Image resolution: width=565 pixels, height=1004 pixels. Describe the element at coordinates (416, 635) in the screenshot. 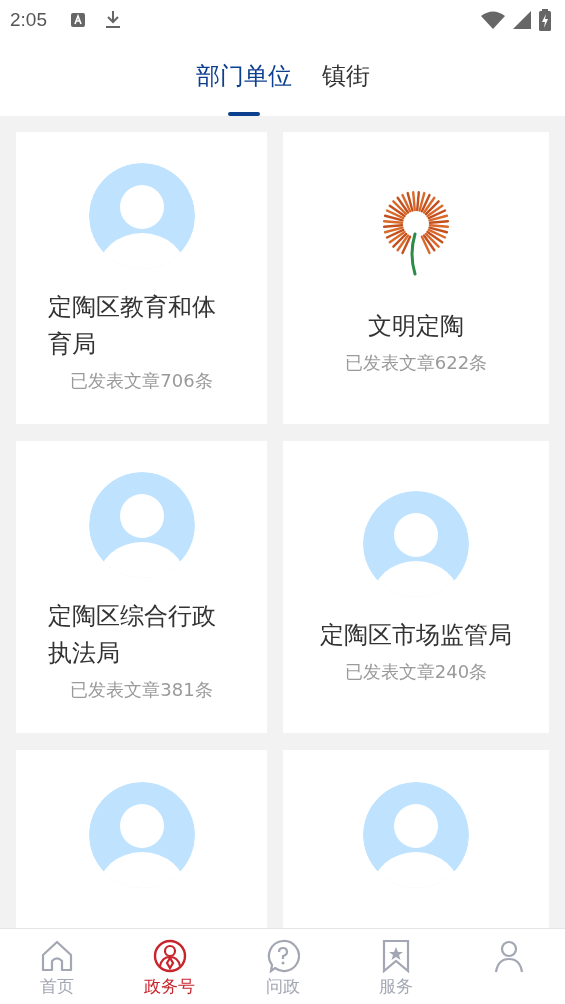

I see `account-name: 定陶区市场监管局` at that location.